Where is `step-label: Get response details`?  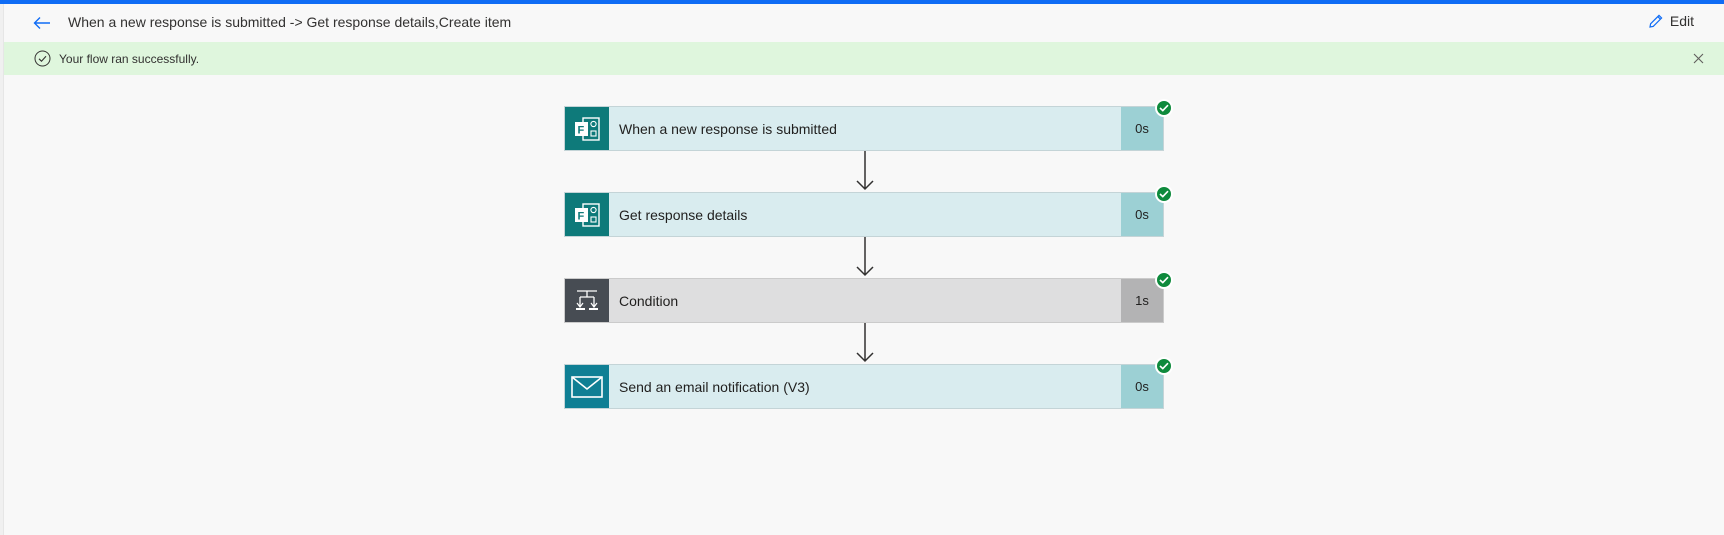 step-label: Get response details is located at coordinates (683, 215).